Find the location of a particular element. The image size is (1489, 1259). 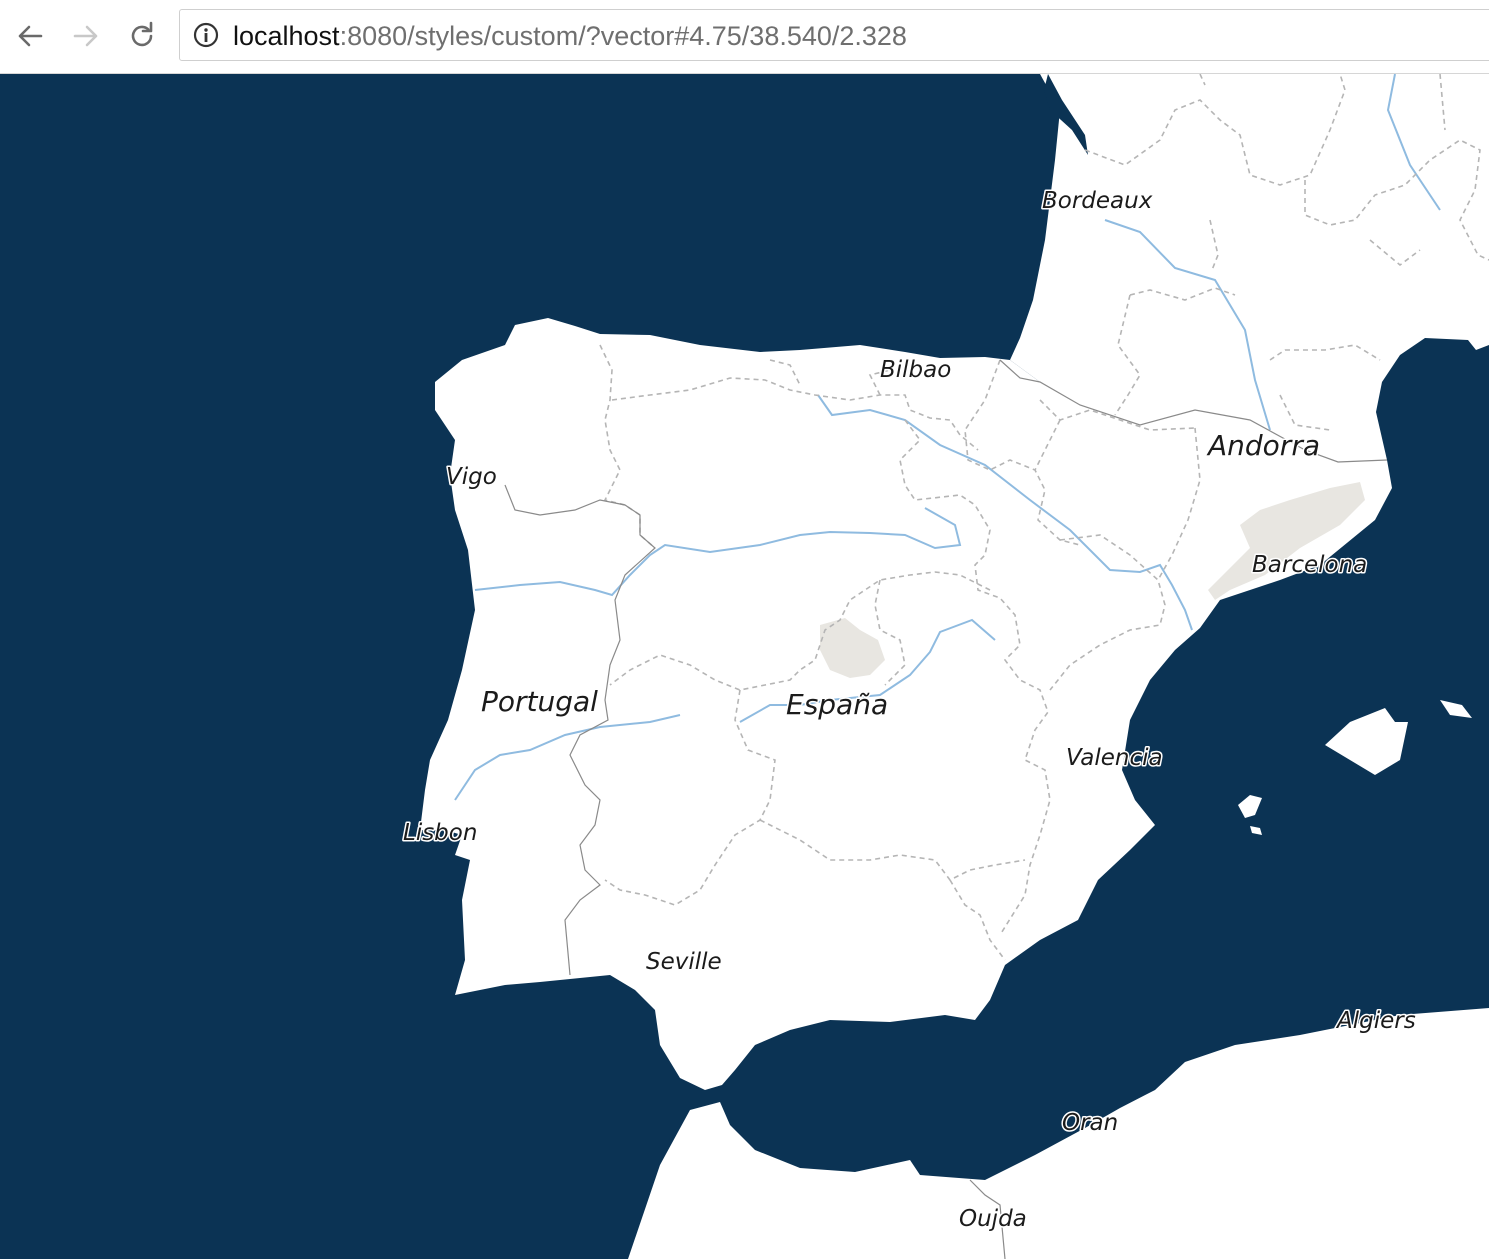

island-menorca is located at coordinates (1456, 709).